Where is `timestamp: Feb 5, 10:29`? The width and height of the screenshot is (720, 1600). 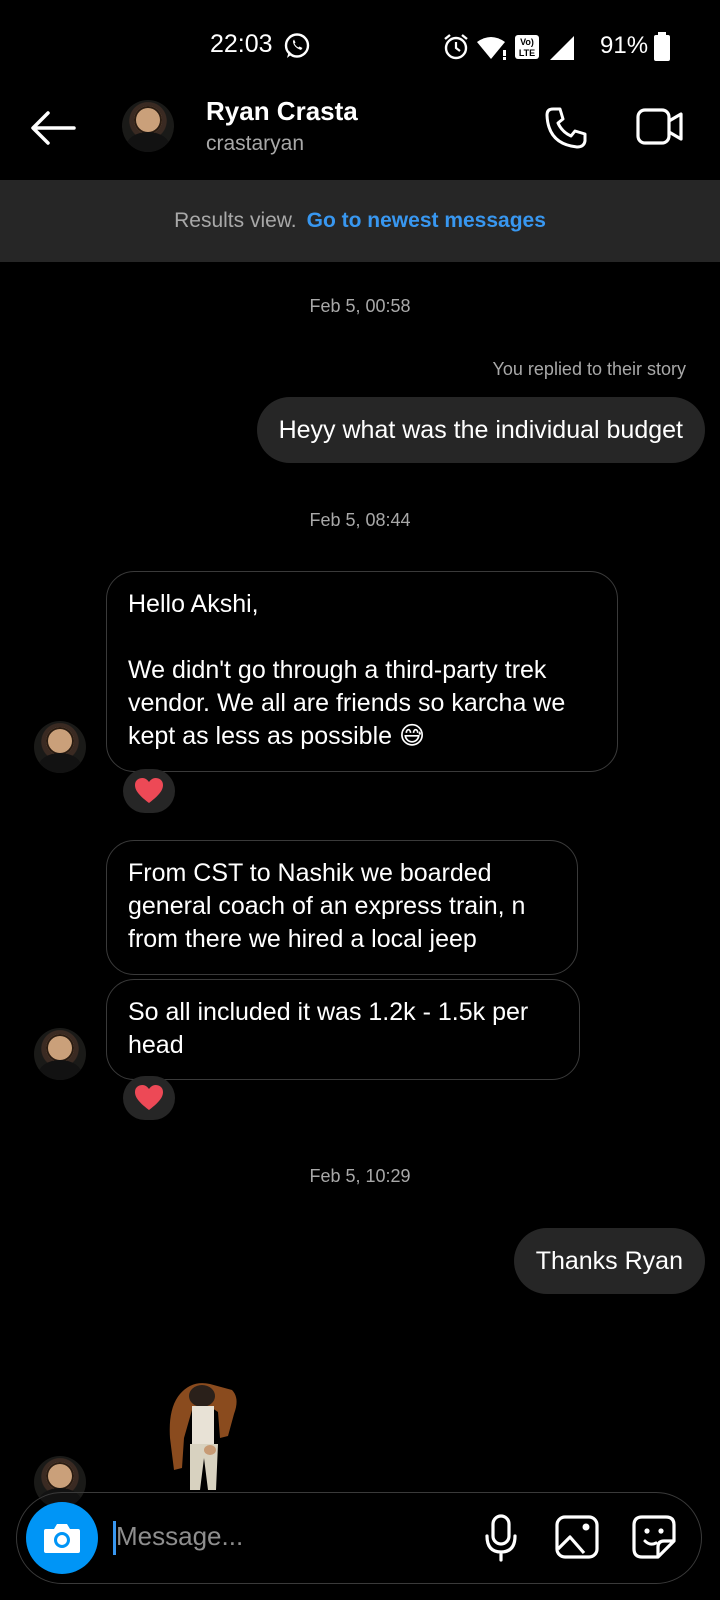
timestamp: Feb 5, 10:29 is located at coordinates (360, 1176).